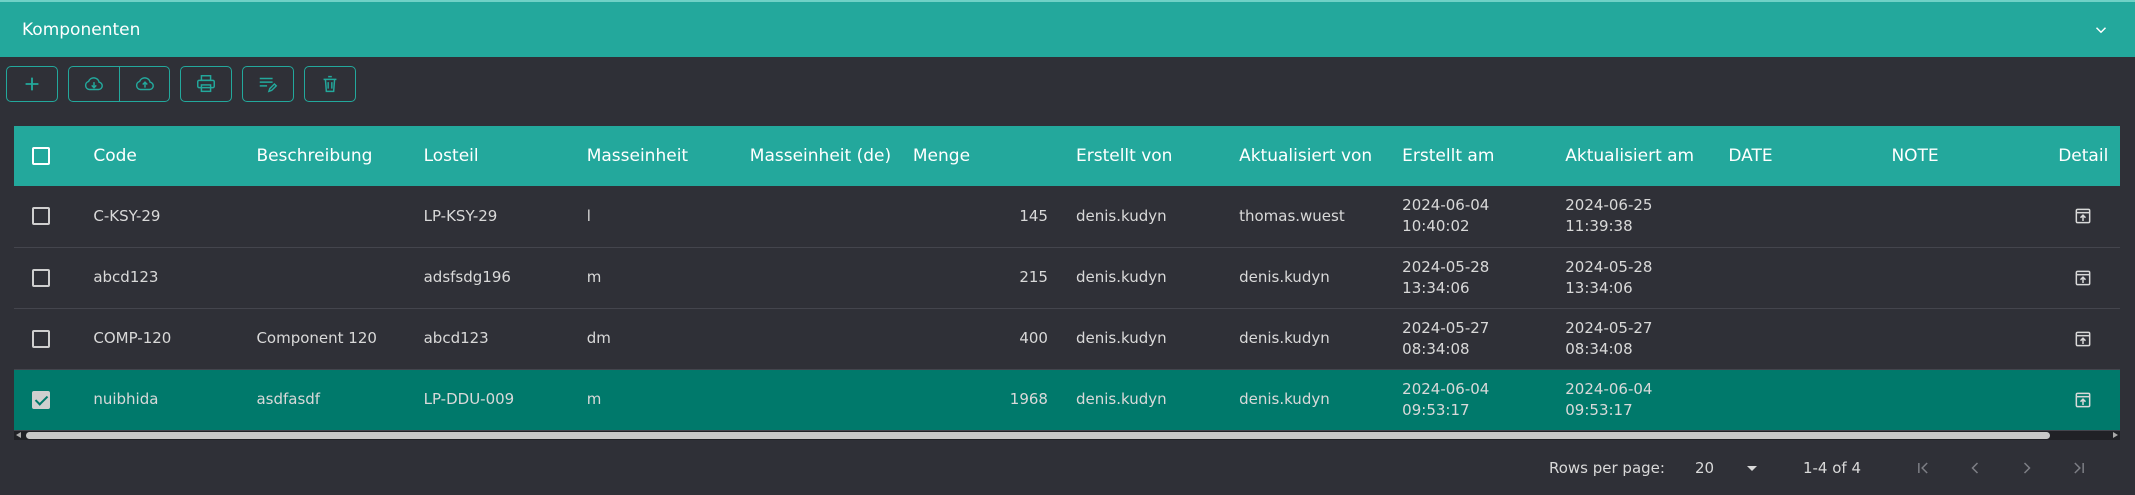 The height and width of the screenshot is (495, 2135). I want to click on header-beschreibung: Beschreibung, so click(331, 156).